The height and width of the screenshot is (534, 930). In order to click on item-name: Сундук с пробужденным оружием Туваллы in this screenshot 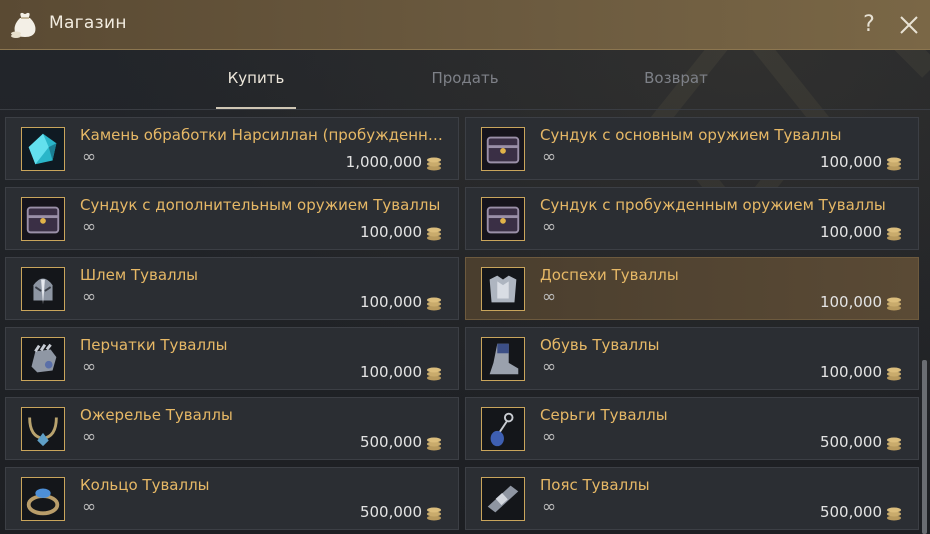, I will do `click(713, 205)`.